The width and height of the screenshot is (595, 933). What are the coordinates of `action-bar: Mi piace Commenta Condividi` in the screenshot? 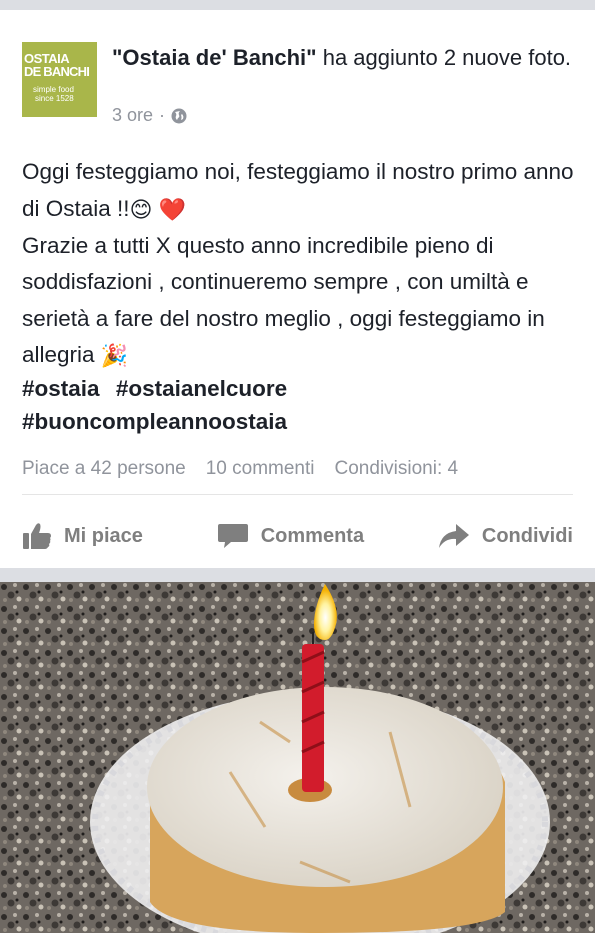 It's located at (297, 536).